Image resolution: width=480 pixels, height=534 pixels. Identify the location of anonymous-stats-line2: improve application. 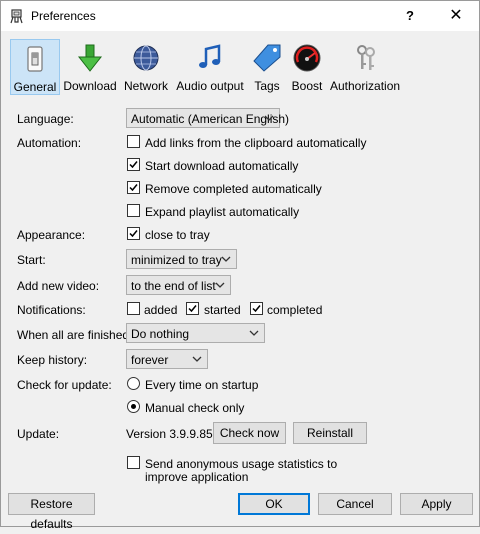
(197, 477).